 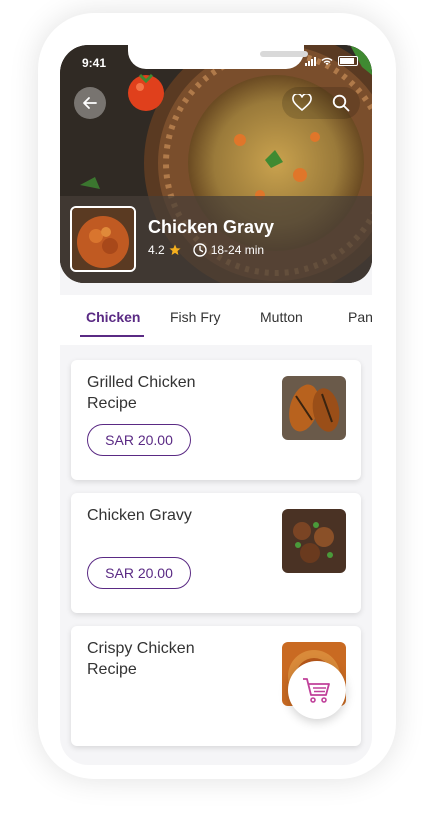 I want to click on rating-value: 4.2, so click(x=156, y=250).